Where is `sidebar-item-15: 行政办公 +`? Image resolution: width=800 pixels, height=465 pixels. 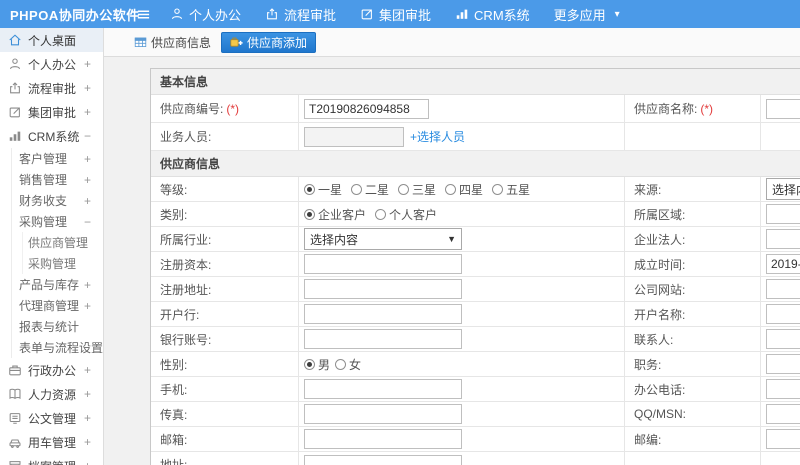
sidebar-item-15: 行政办公 + is located at coordinates (51, 370).